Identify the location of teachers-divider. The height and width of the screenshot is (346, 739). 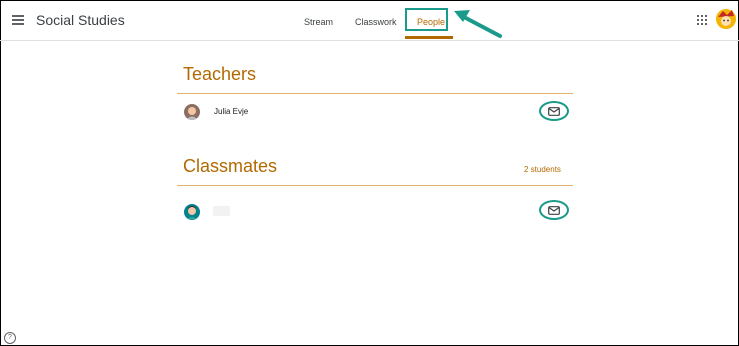
(375, 93).